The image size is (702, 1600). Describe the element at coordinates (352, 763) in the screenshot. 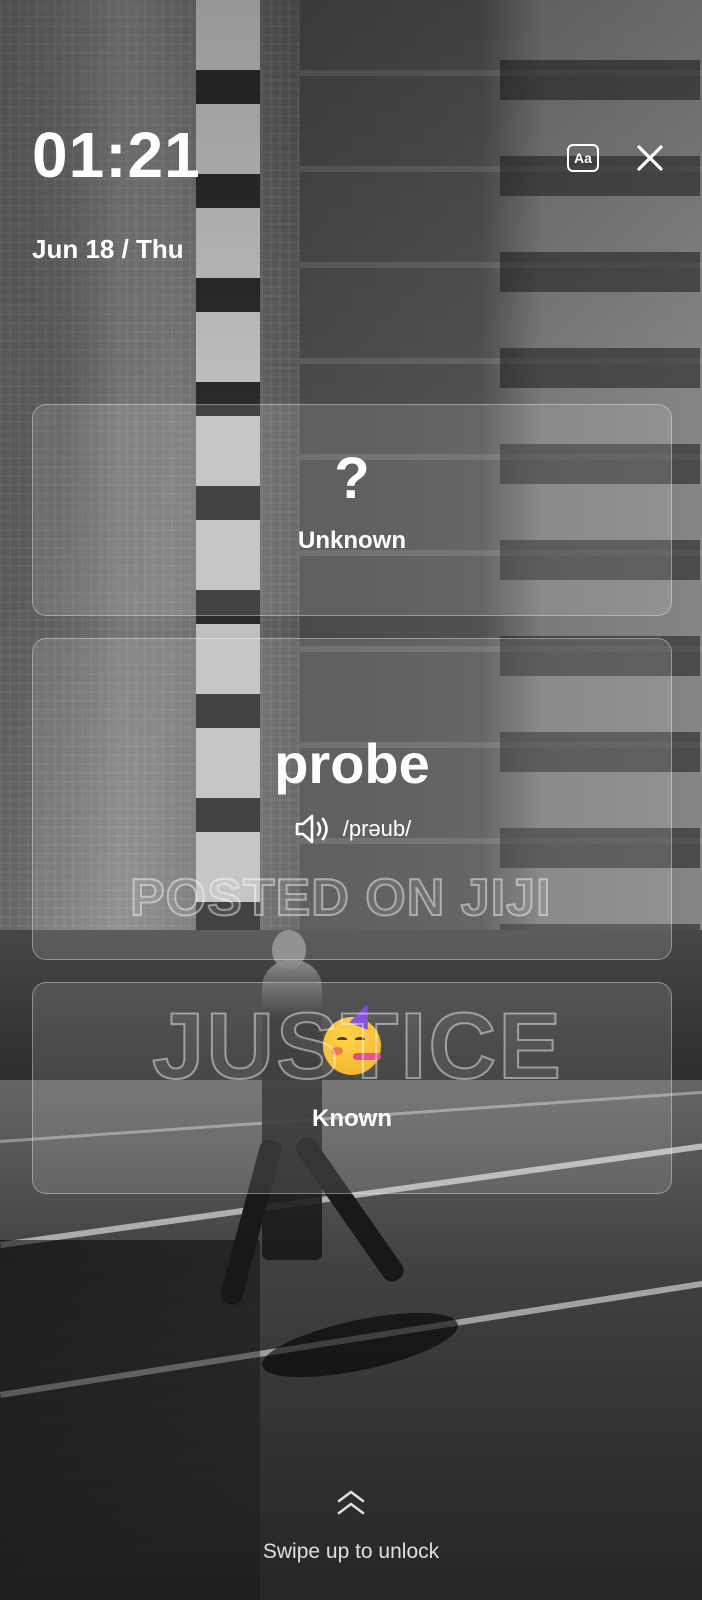

I see `vocab-word: probe` at that location.